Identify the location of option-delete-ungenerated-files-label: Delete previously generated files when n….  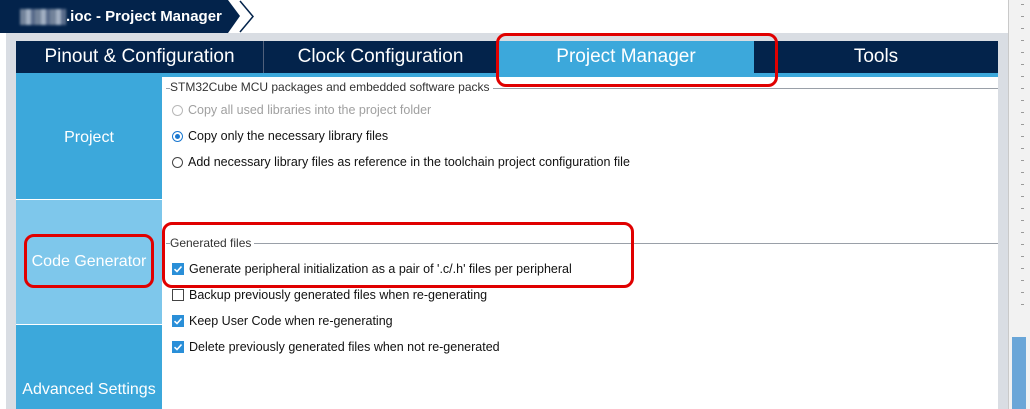
(344, 347).